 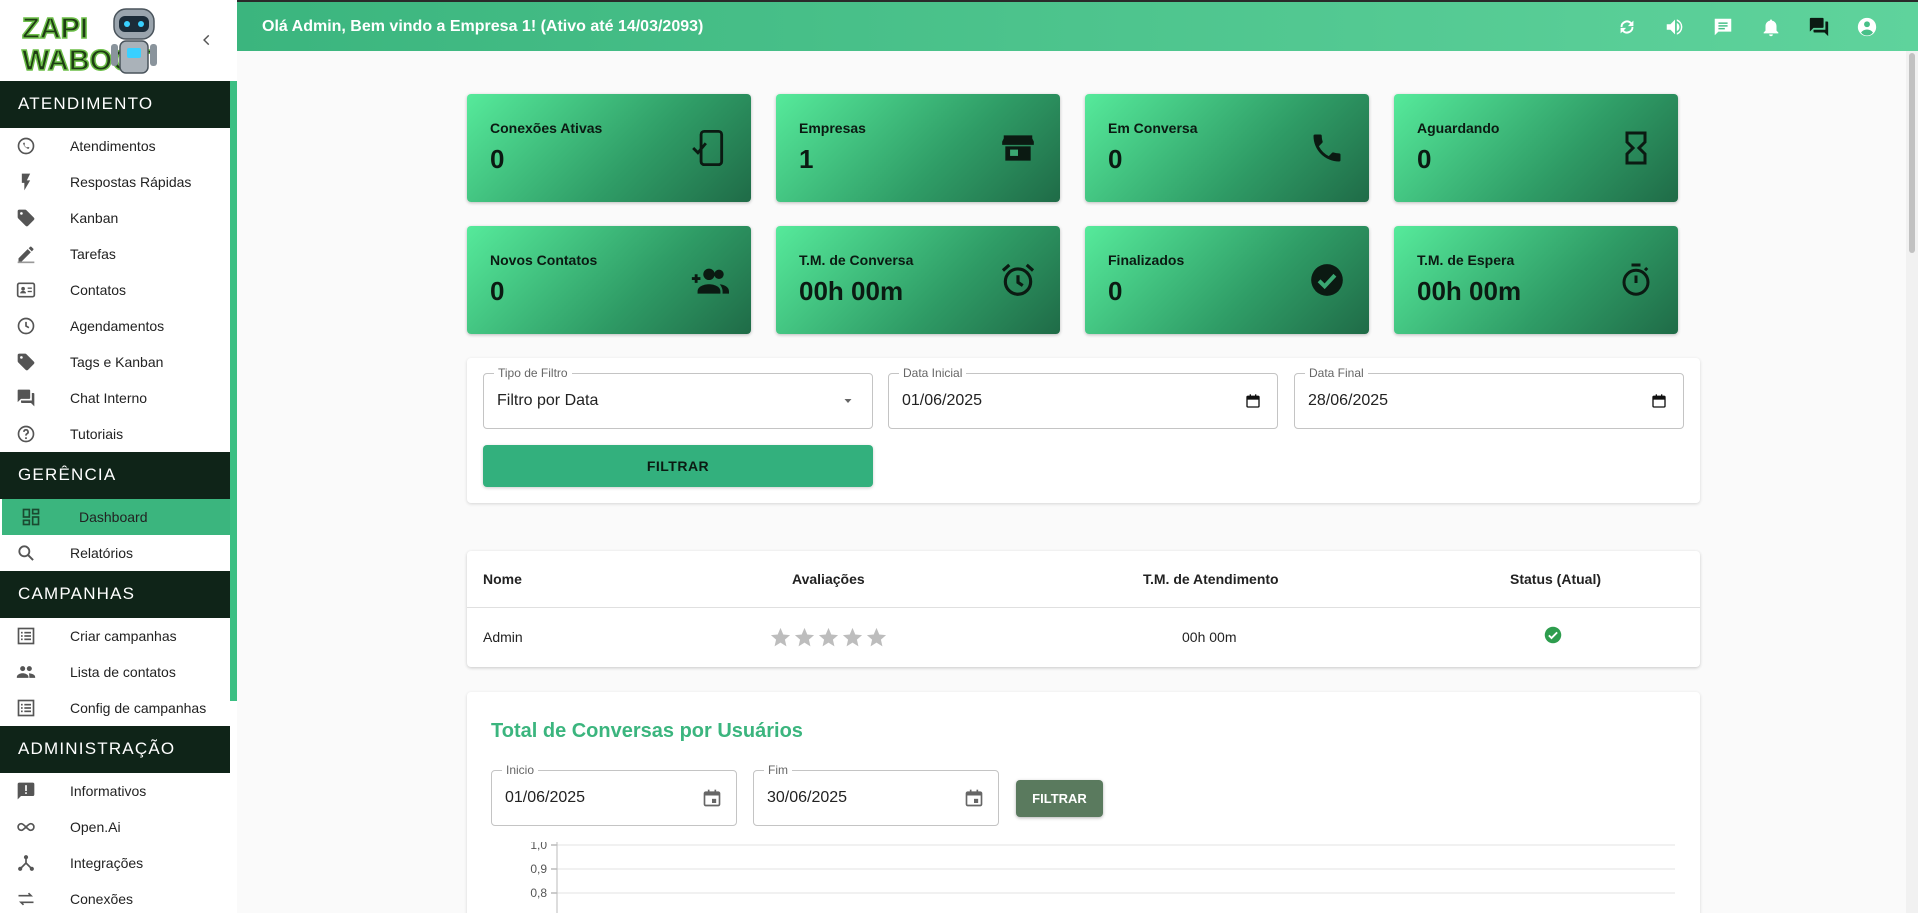 I want to click on sidebar-item-config-de-campanhas: Config de campanhas, so click(x=115, y=708).